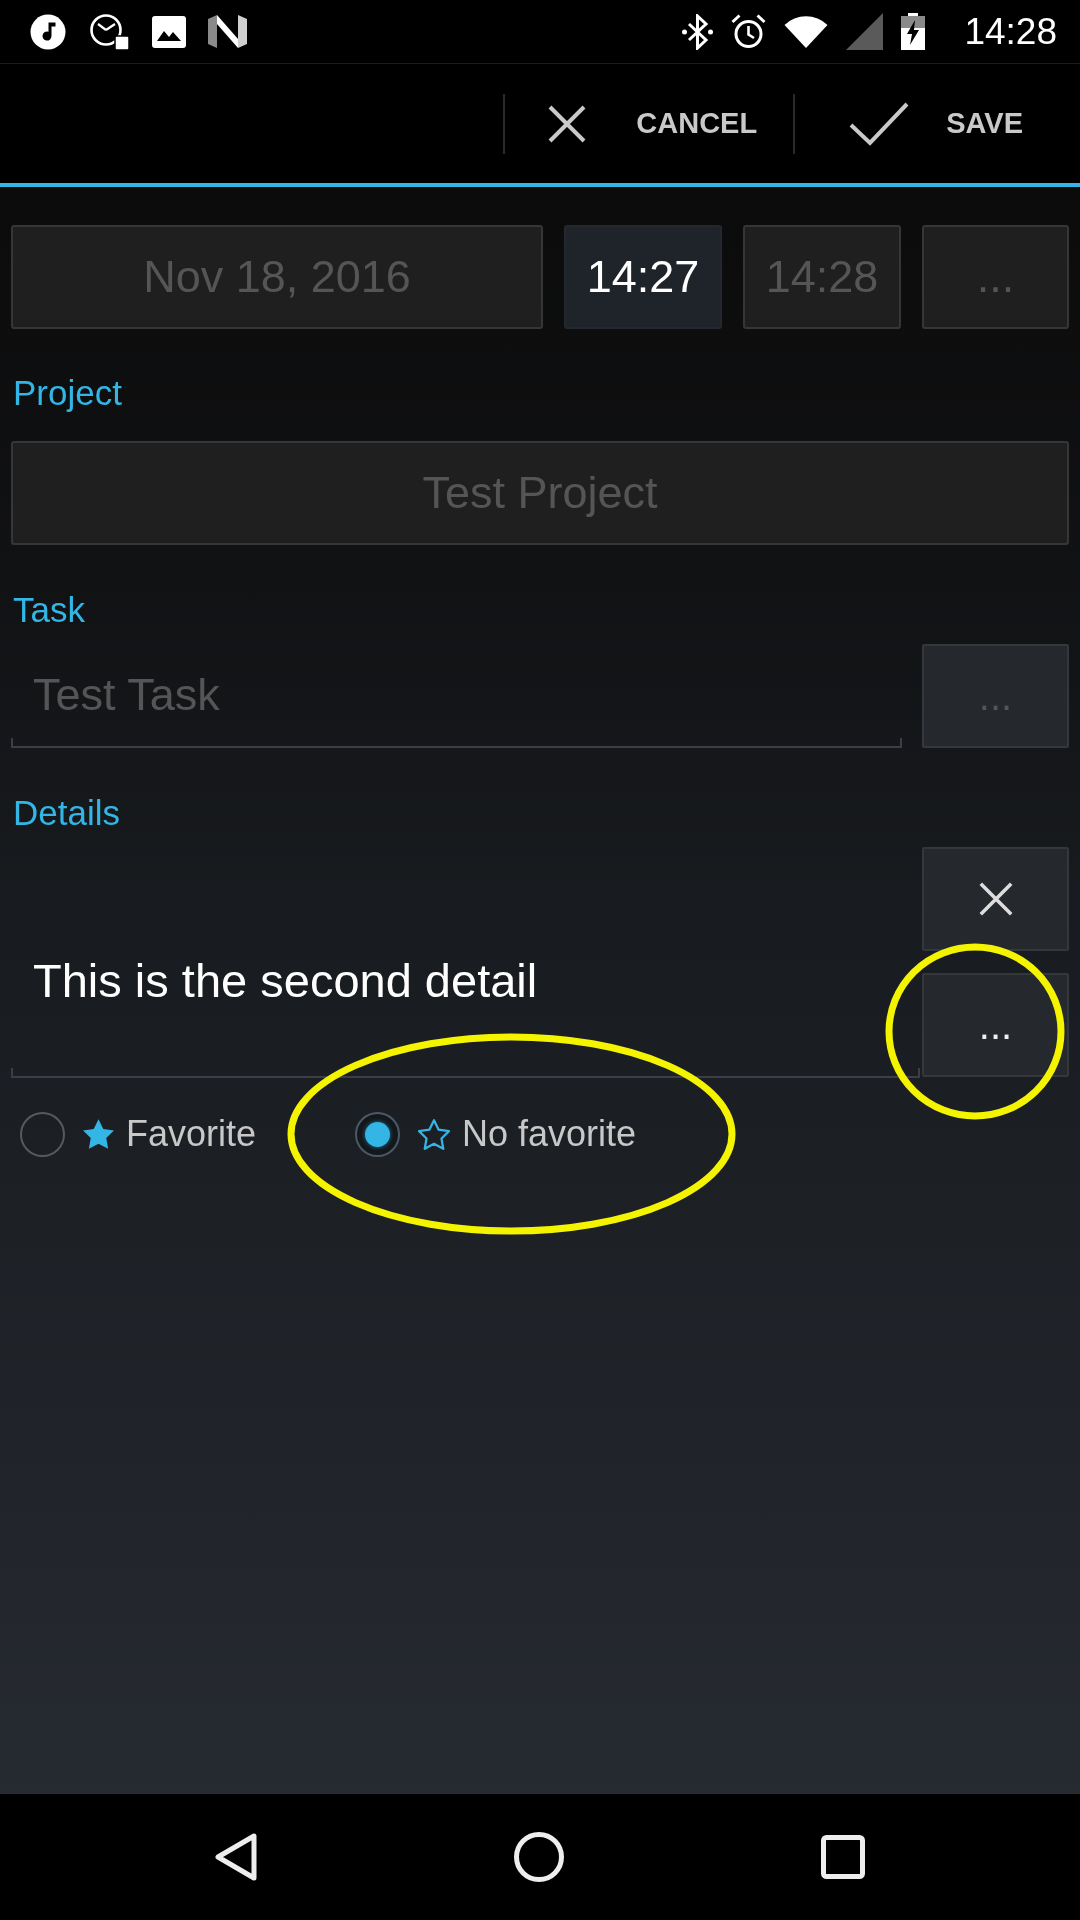 The image size is (1080, 1920). I want to click on remove-button, so click(995, 899).